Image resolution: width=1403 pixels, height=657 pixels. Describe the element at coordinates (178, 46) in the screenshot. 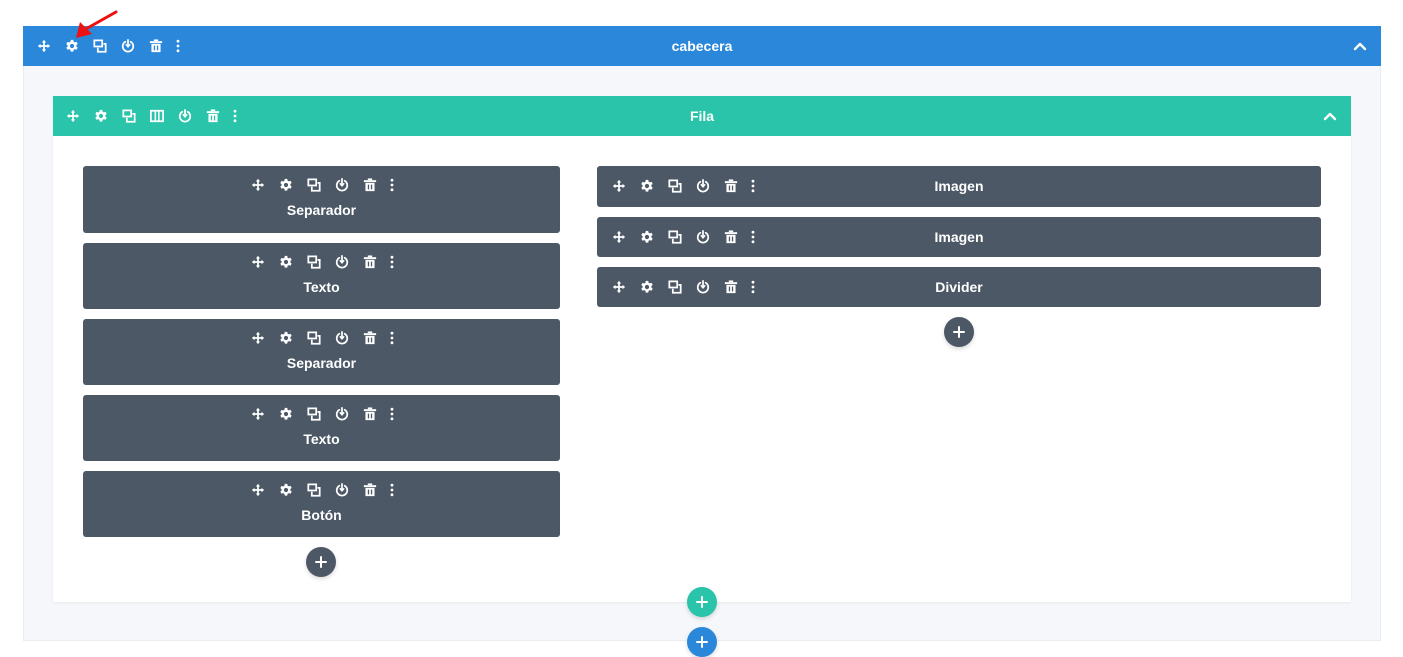

I see `section-more-icon` at that location.